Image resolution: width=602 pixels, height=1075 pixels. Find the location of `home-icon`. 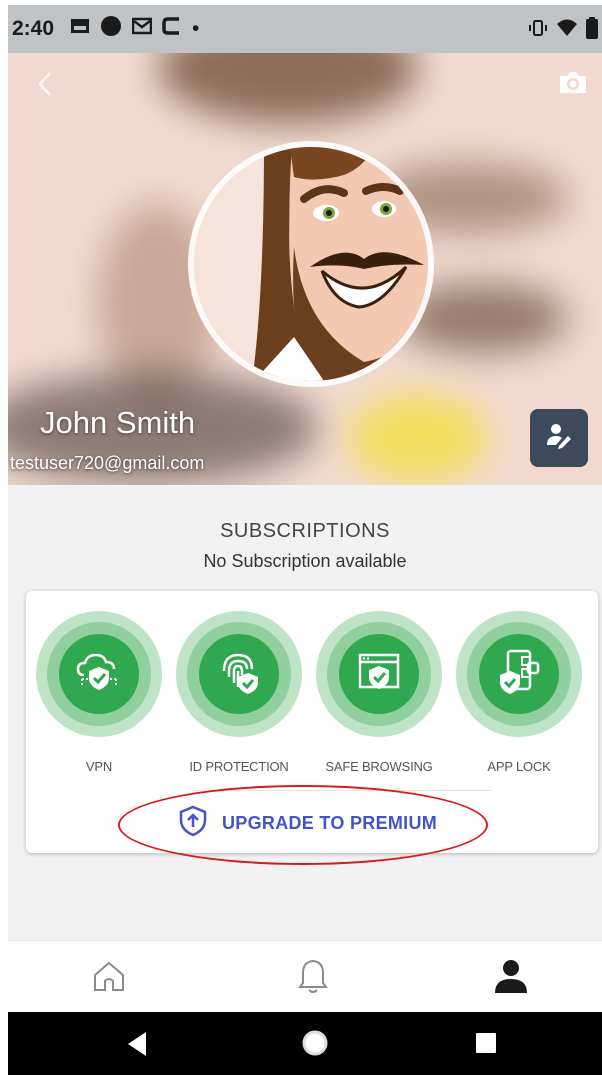

home-icon is located at coordinates (109, 978).